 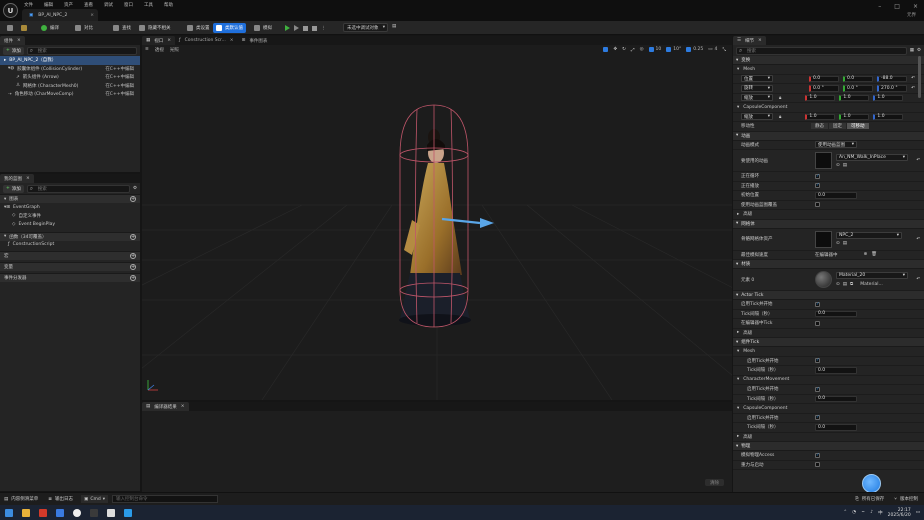 What do you see at coordinates (858, 88) in the screenshot?
I see `rotation-y-input: 0.0 °` at bounding box center [858, 88].